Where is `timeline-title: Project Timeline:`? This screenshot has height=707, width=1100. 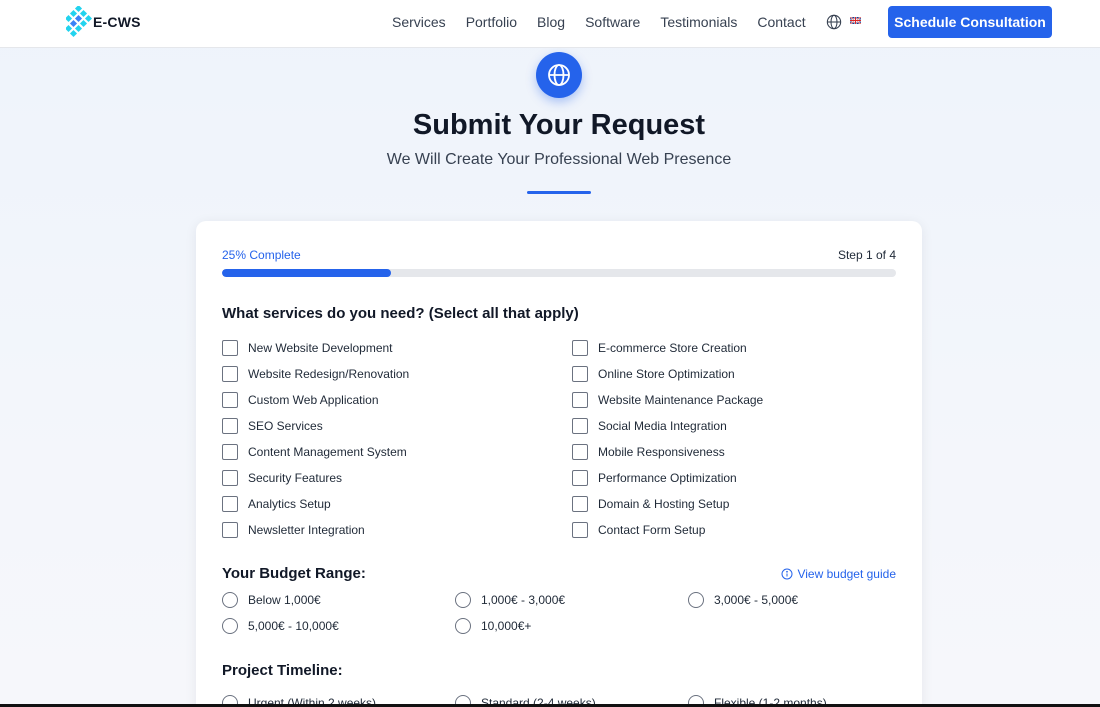 timeline-title: Project Timeline: is located at coordinates (282, 670).